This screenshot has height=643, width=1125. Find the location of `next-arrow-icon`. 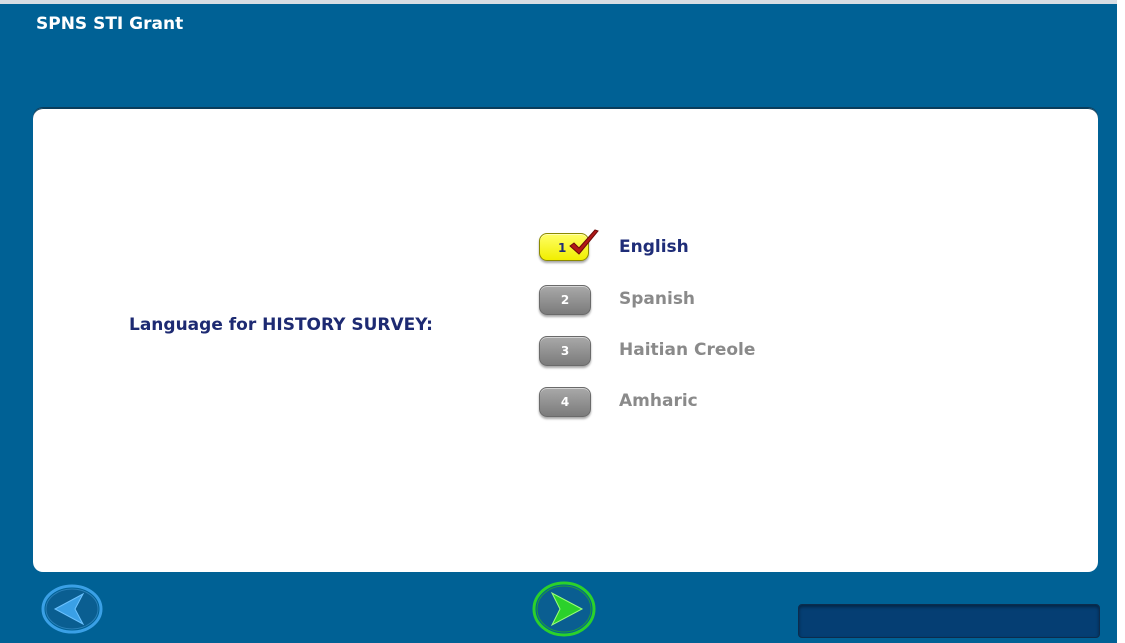

next-arrow-icon is located at coordinates (564, 609).